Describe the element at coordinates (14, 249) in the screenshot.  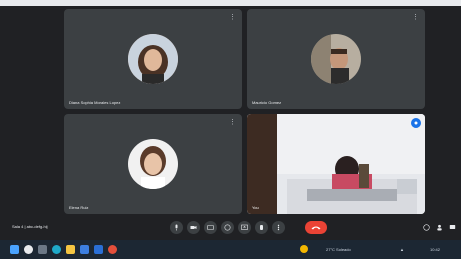
I see `start-icon` at that location.